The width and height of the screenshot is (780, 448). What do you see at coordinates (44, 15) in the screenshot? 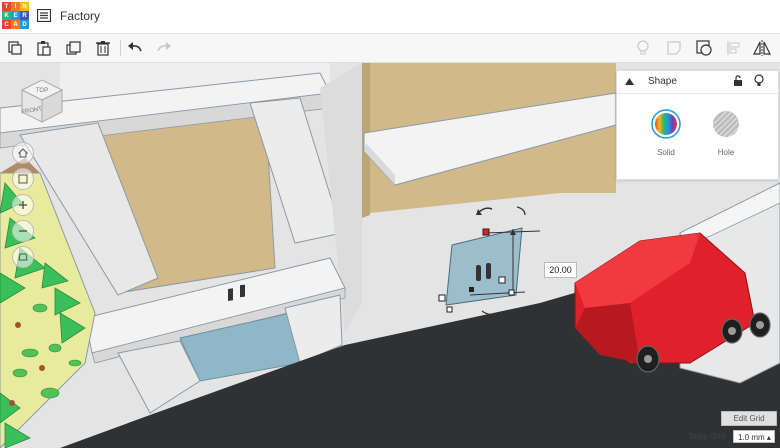
I see `design-list-icon` at bounding box center [44, 15].